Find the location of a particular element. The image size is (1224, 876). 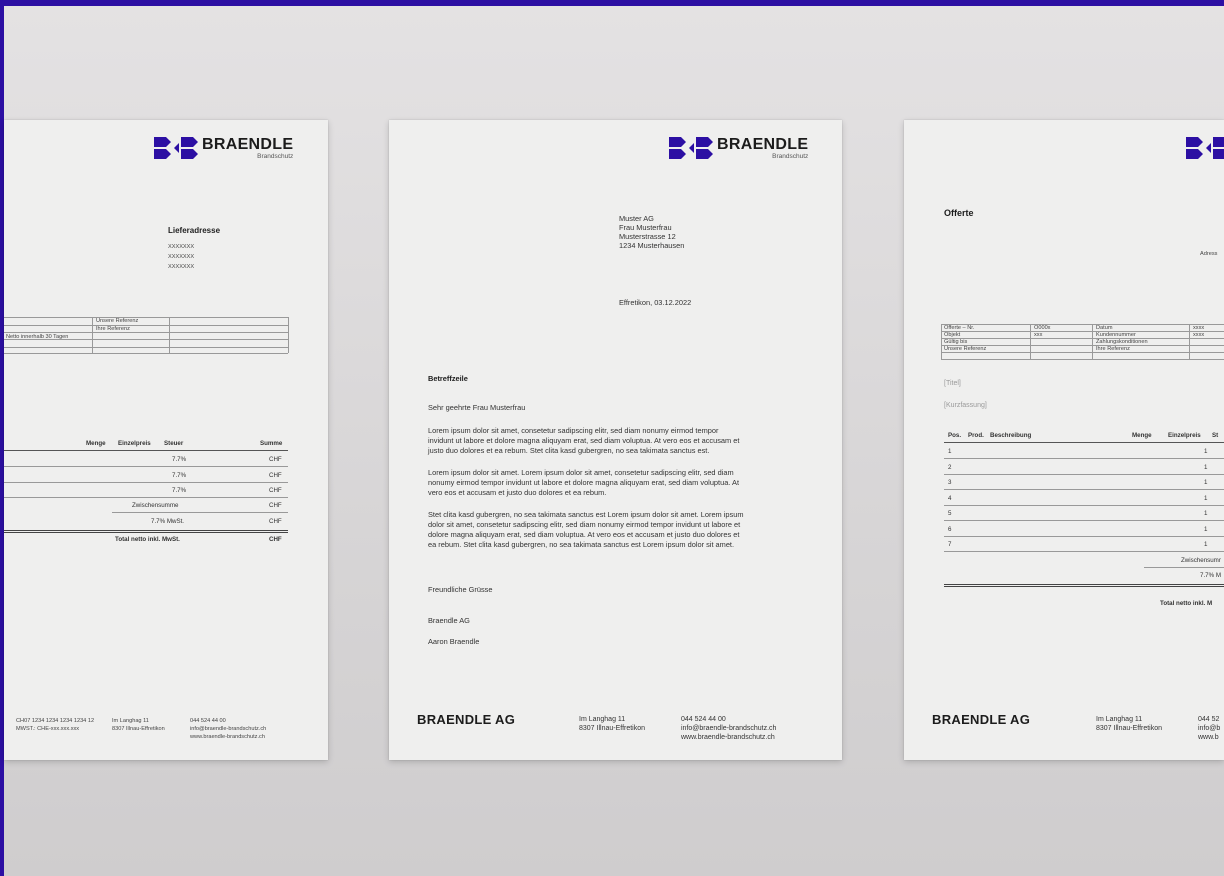

row-pos: 3 is located at coordinates (950, 482).